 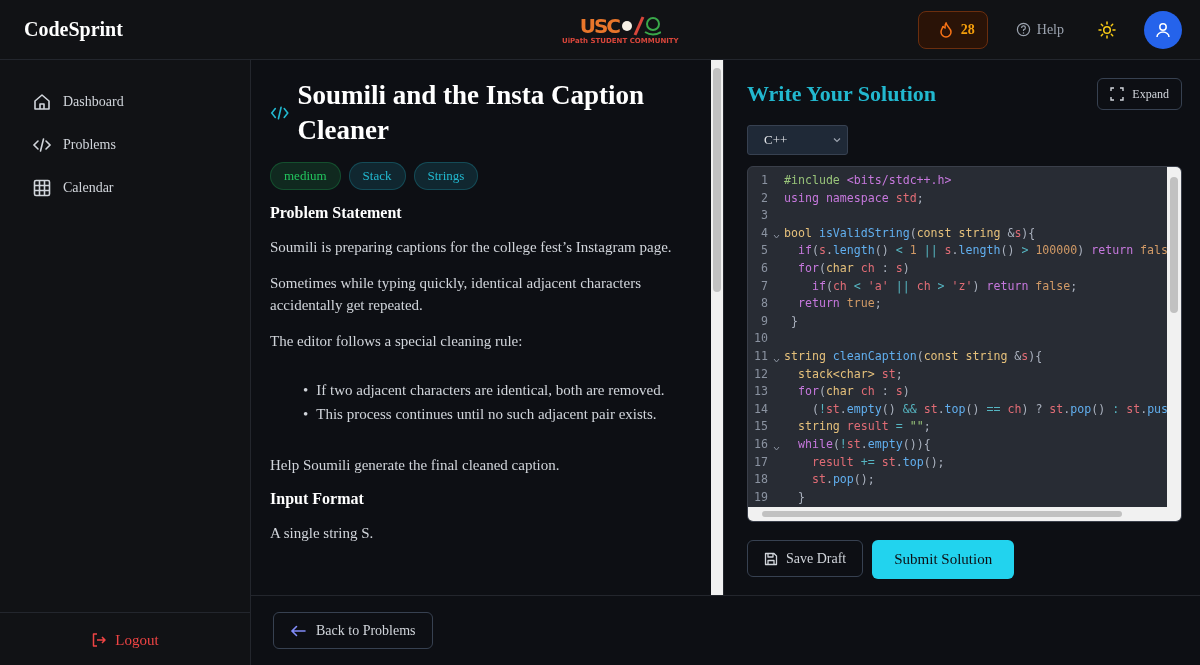 What do you see at coordinates (805, 558) in the screenshot?
I see `save-draft-button: Save Draft` at bounding box center [805, 558].